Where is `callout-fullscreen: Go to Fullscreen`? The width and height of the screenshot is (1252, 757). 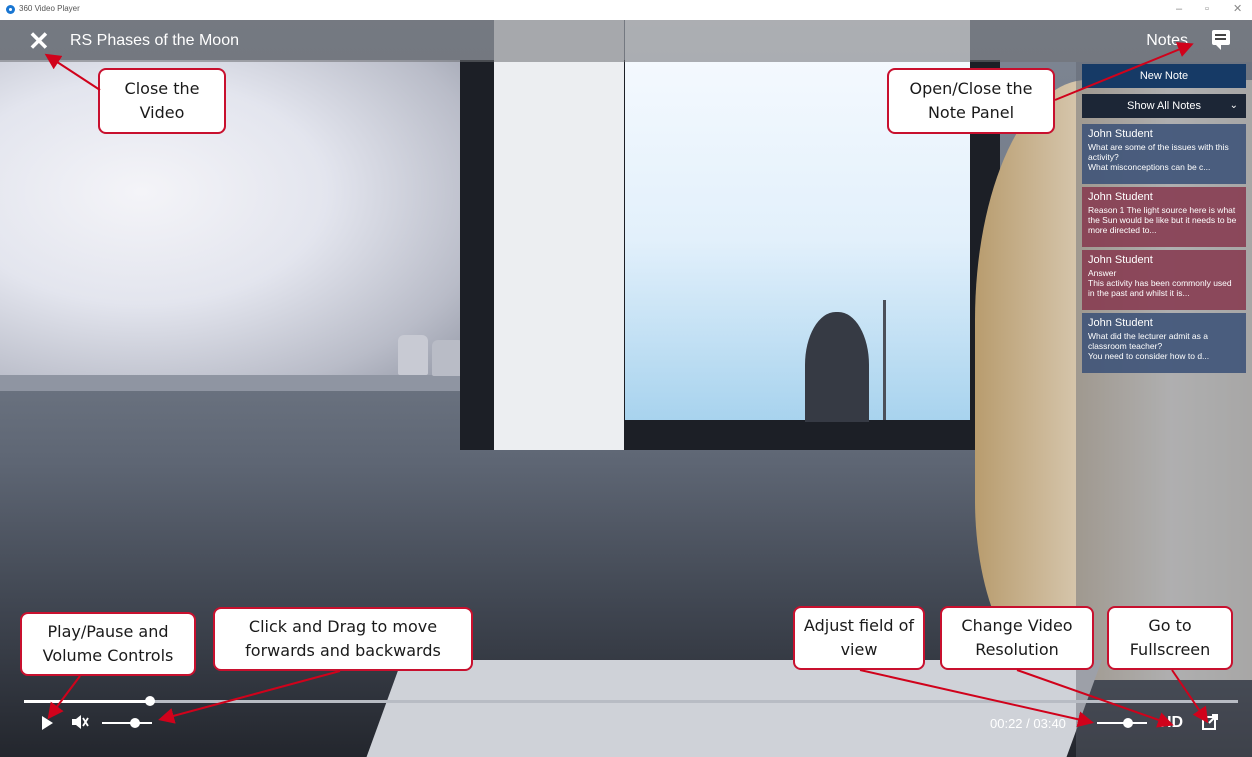
callout-fullscreen: Go to Fullscreen is located at coordinates (1170, 638).